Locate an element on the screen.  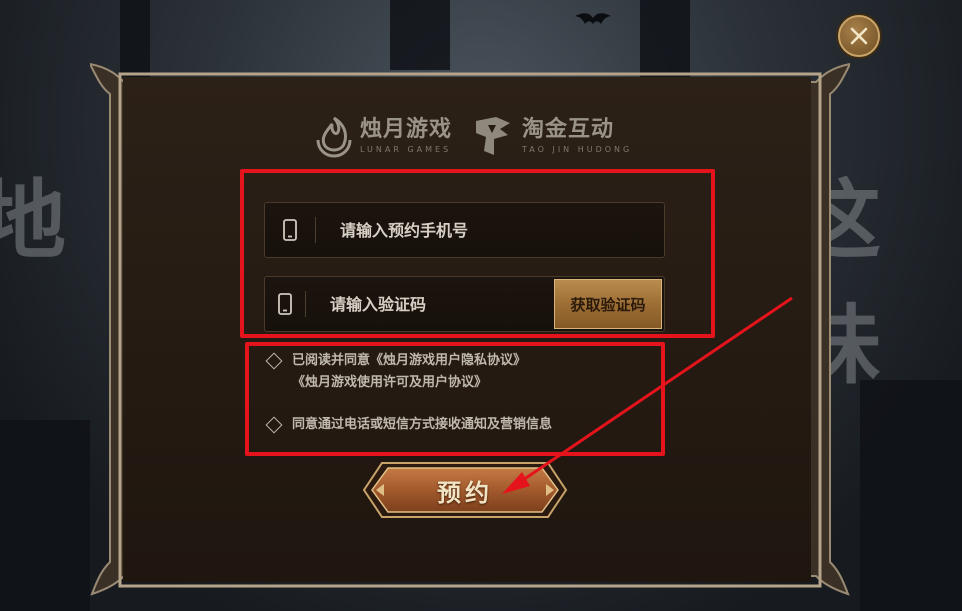
verification-code-input is located at coordinates (441, 304).